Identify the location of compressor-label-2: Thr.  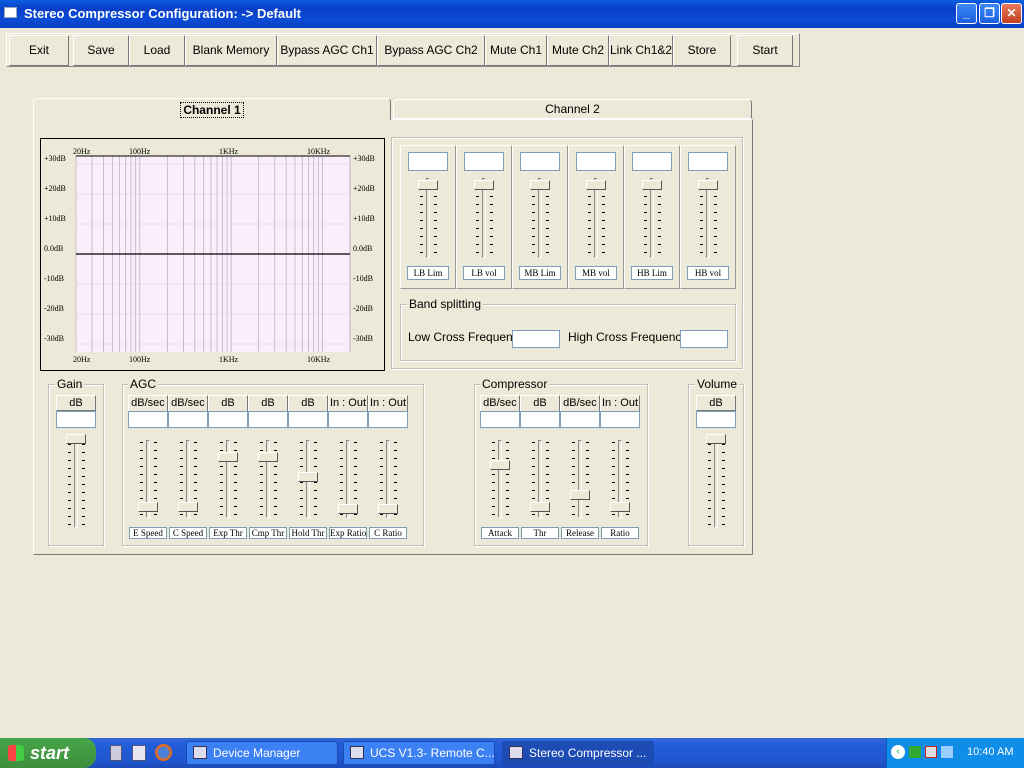
(540, 533).